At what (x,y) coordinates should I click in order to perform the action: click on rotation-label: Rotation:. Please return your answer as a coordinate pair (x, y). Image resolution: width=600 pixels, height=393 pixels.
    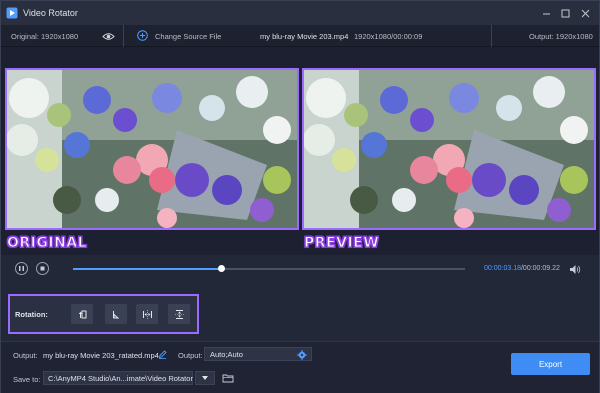
    Looking at the image, I should click on (31, 314).